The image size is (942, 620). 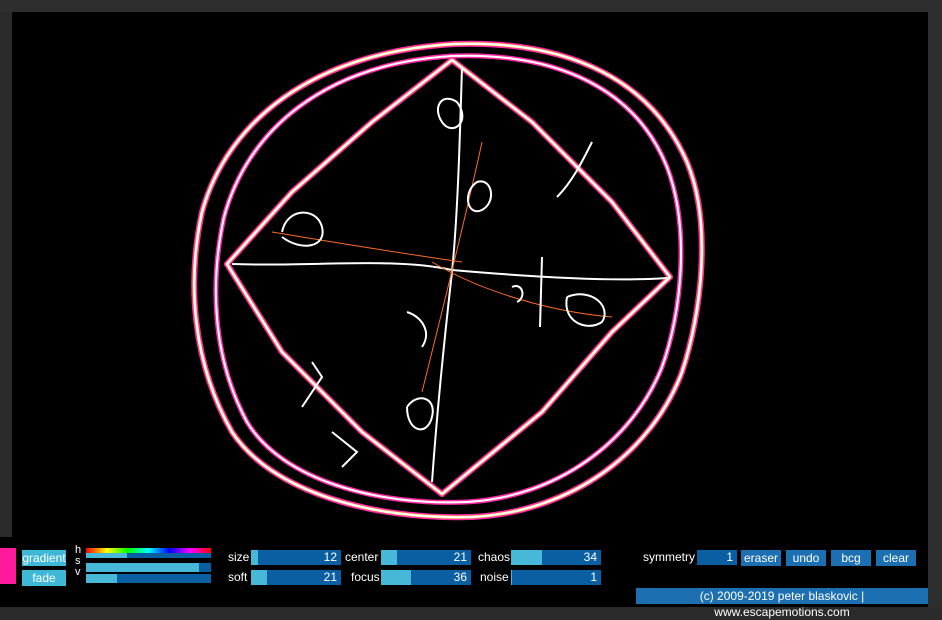 I want to click on value-label: v, so click(x=78, y=572).